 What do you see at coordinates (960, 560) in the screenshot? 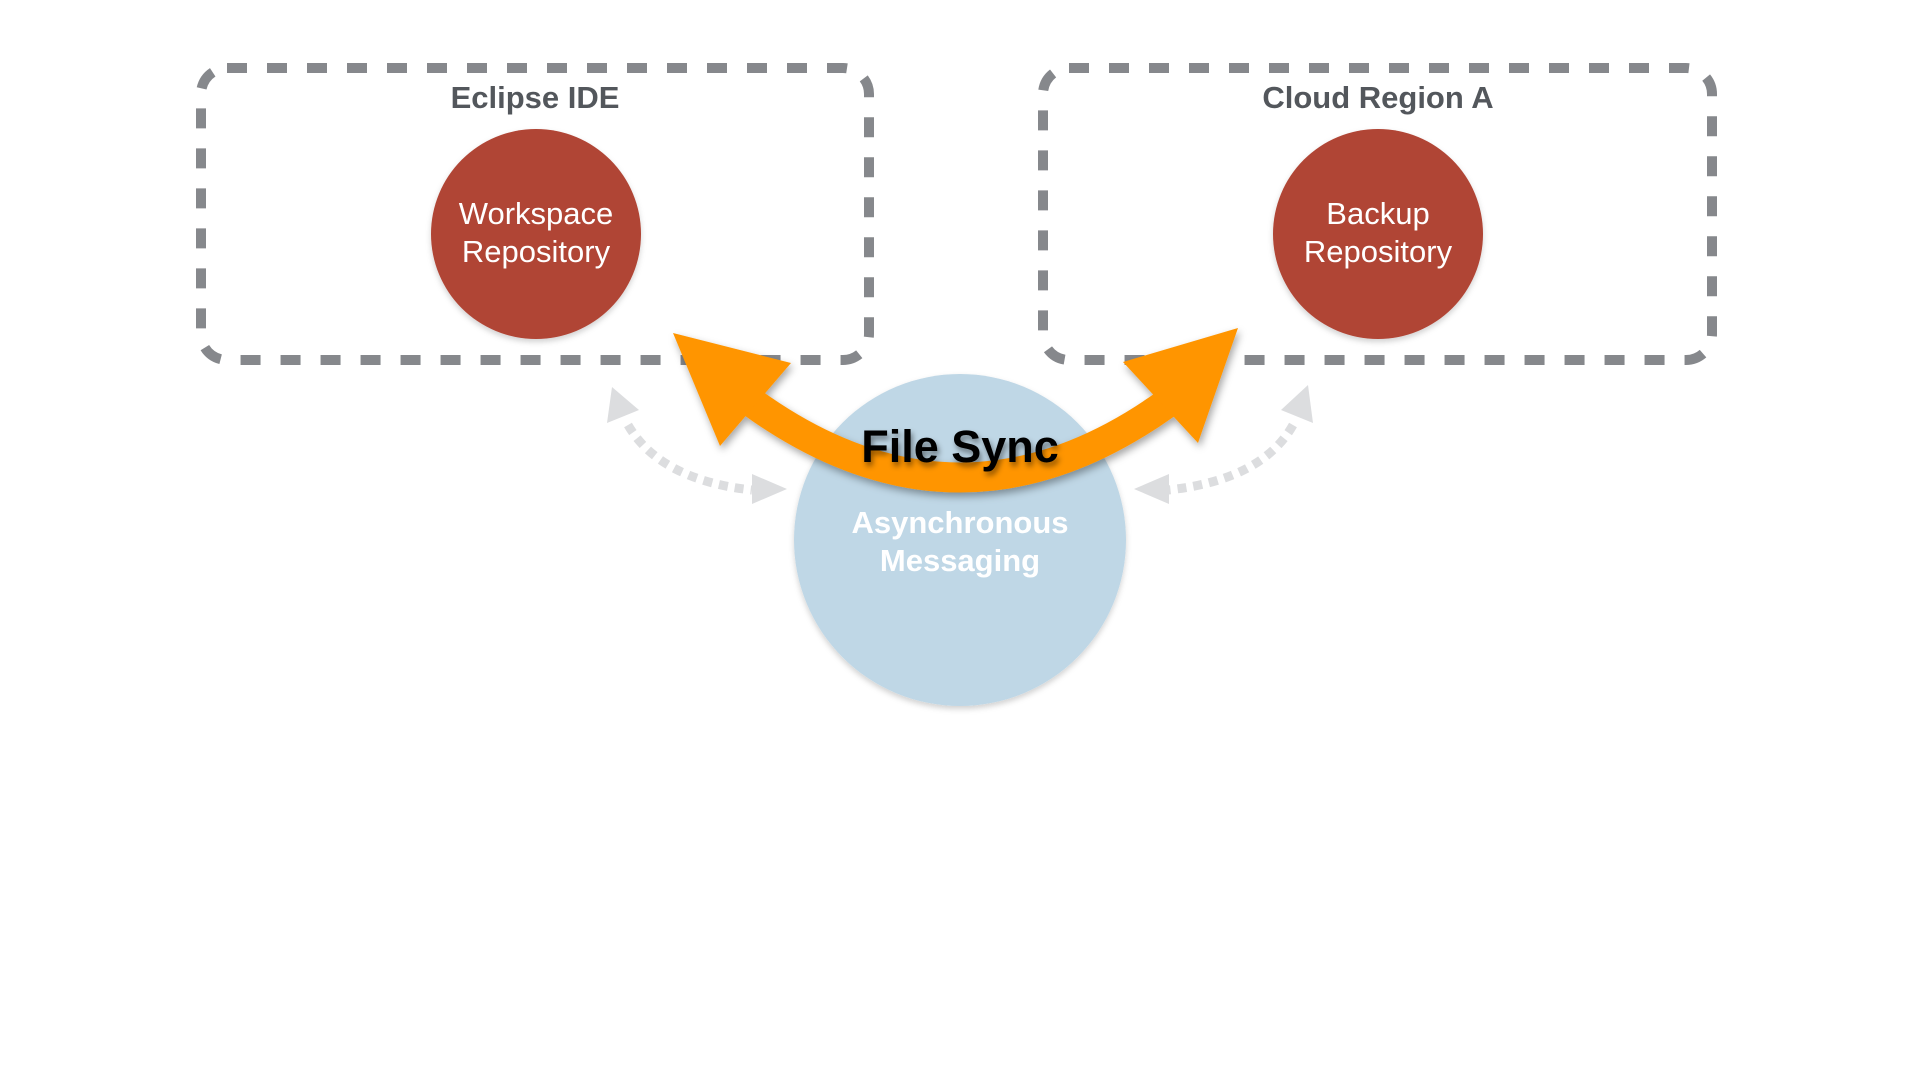
I see `hub-label-line-2: Messaging` at bounding box center [960, 560].